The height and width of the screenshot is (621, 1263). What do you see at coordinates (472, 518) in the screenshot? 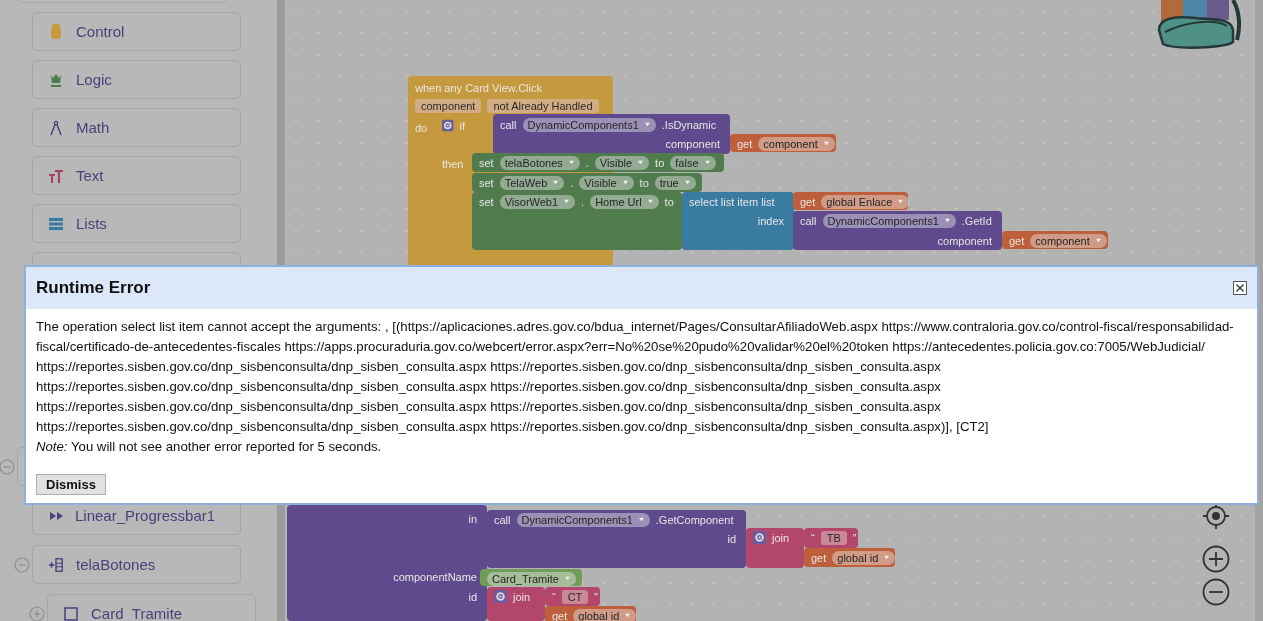
I see `block-label: in` at bounding box center [472, 518].